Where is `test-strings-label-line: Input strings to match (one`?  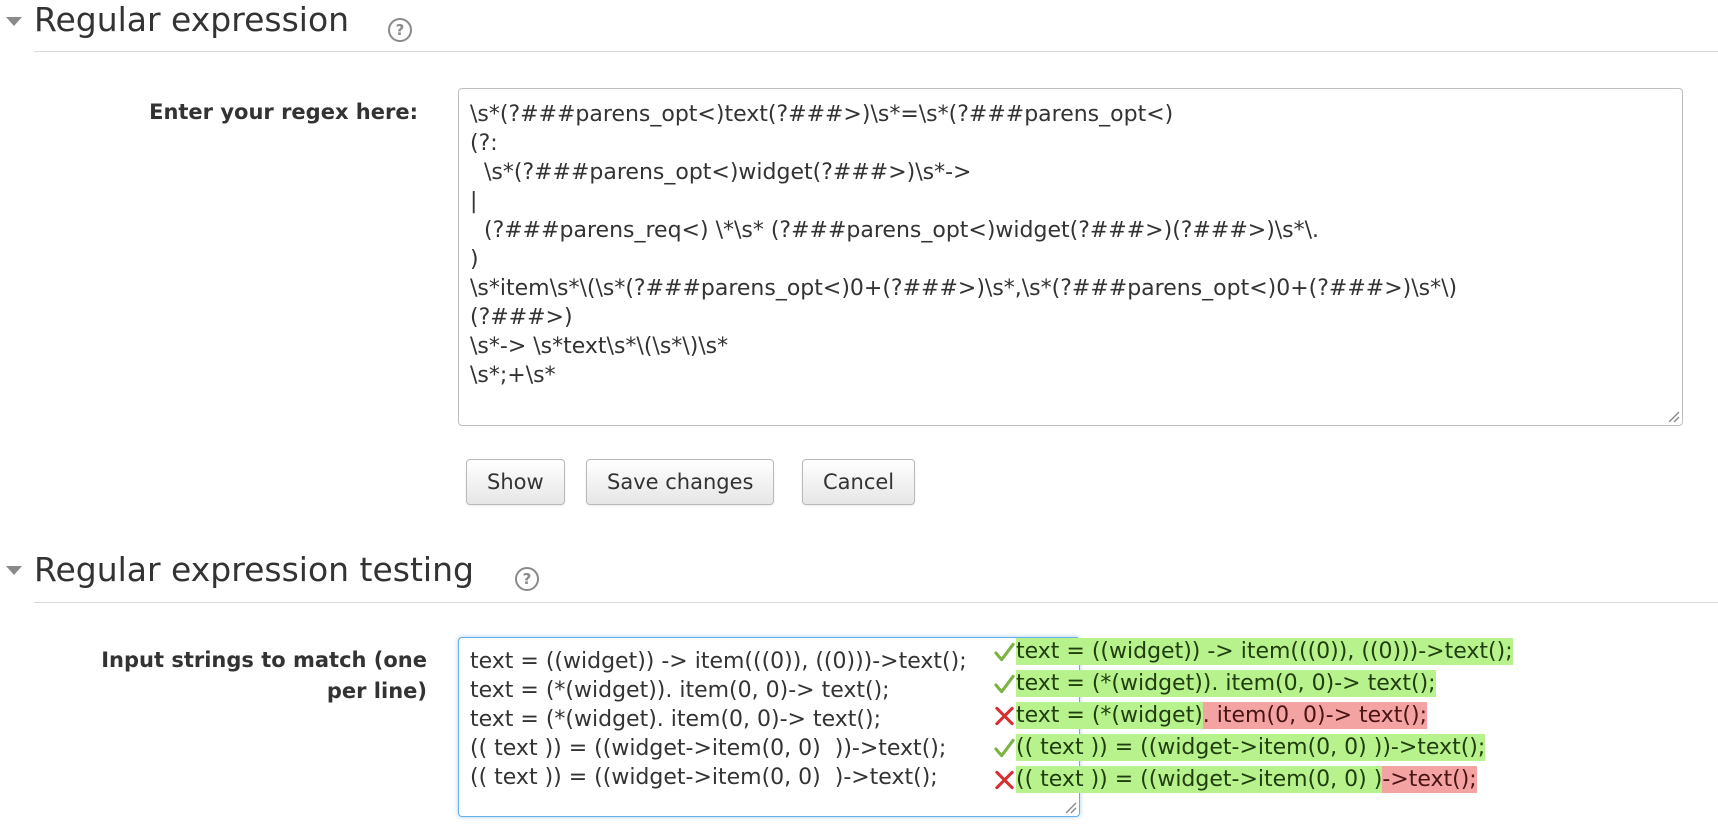
test-strings-label-line: Input strings to match (one is located at coordinates (264, 660).